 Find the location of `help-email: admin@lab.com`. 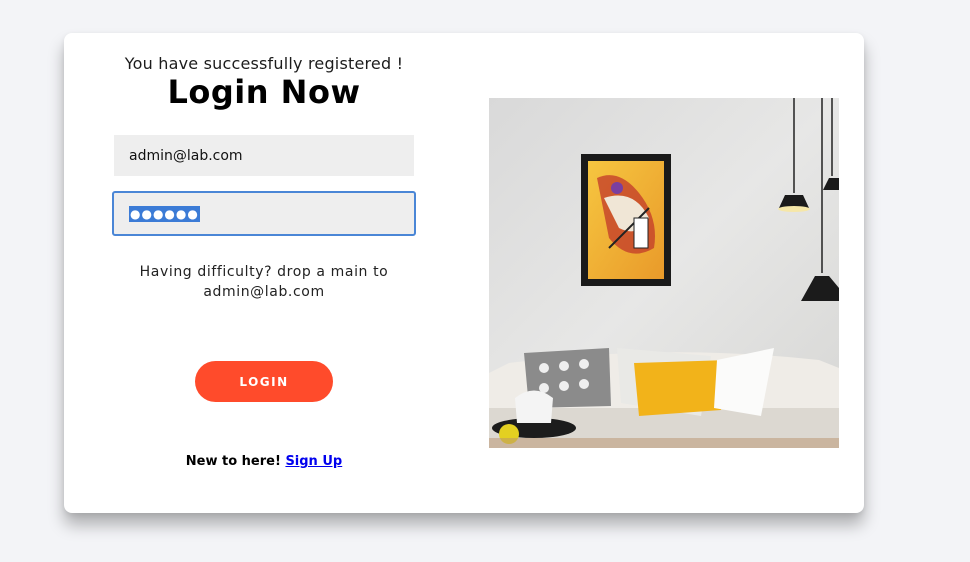

help-email: admin@lab.com is located at coordinates (264, 292).